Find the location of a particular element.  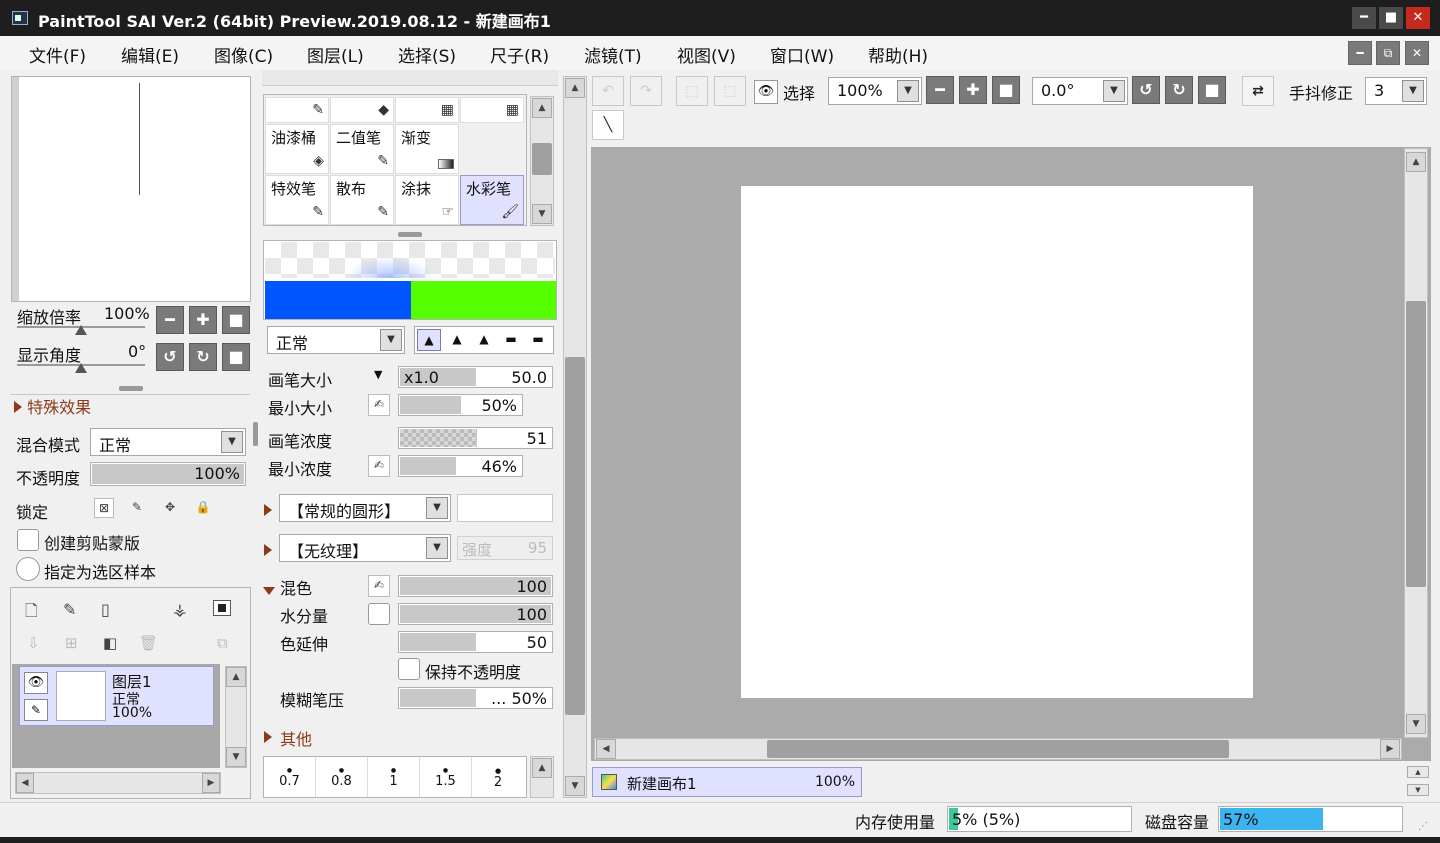

expand-arrow-icon is located at coordinates (268, 510).